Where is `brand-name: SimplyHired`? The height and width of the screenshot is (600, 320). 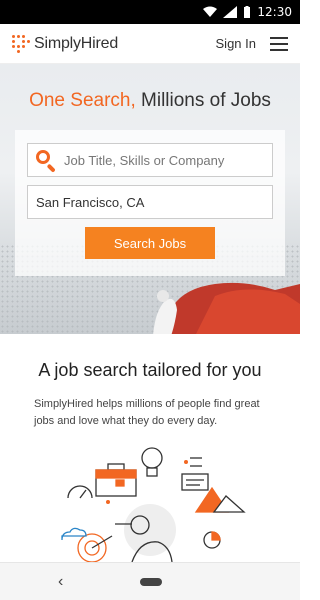 brand-name: SimplyHired is located at coordinates (76, 43).